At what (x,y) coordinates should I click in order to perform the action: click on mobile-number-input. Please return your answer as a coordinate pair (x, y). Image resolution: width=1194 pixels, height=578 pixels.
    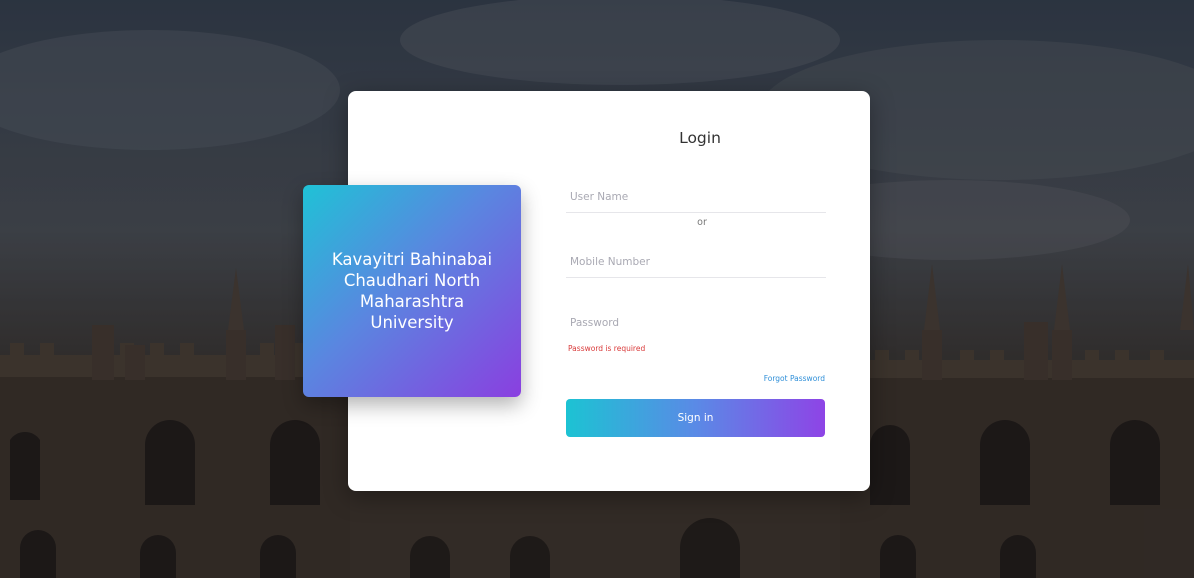
    Looking at the image, I should click on (696, 262).